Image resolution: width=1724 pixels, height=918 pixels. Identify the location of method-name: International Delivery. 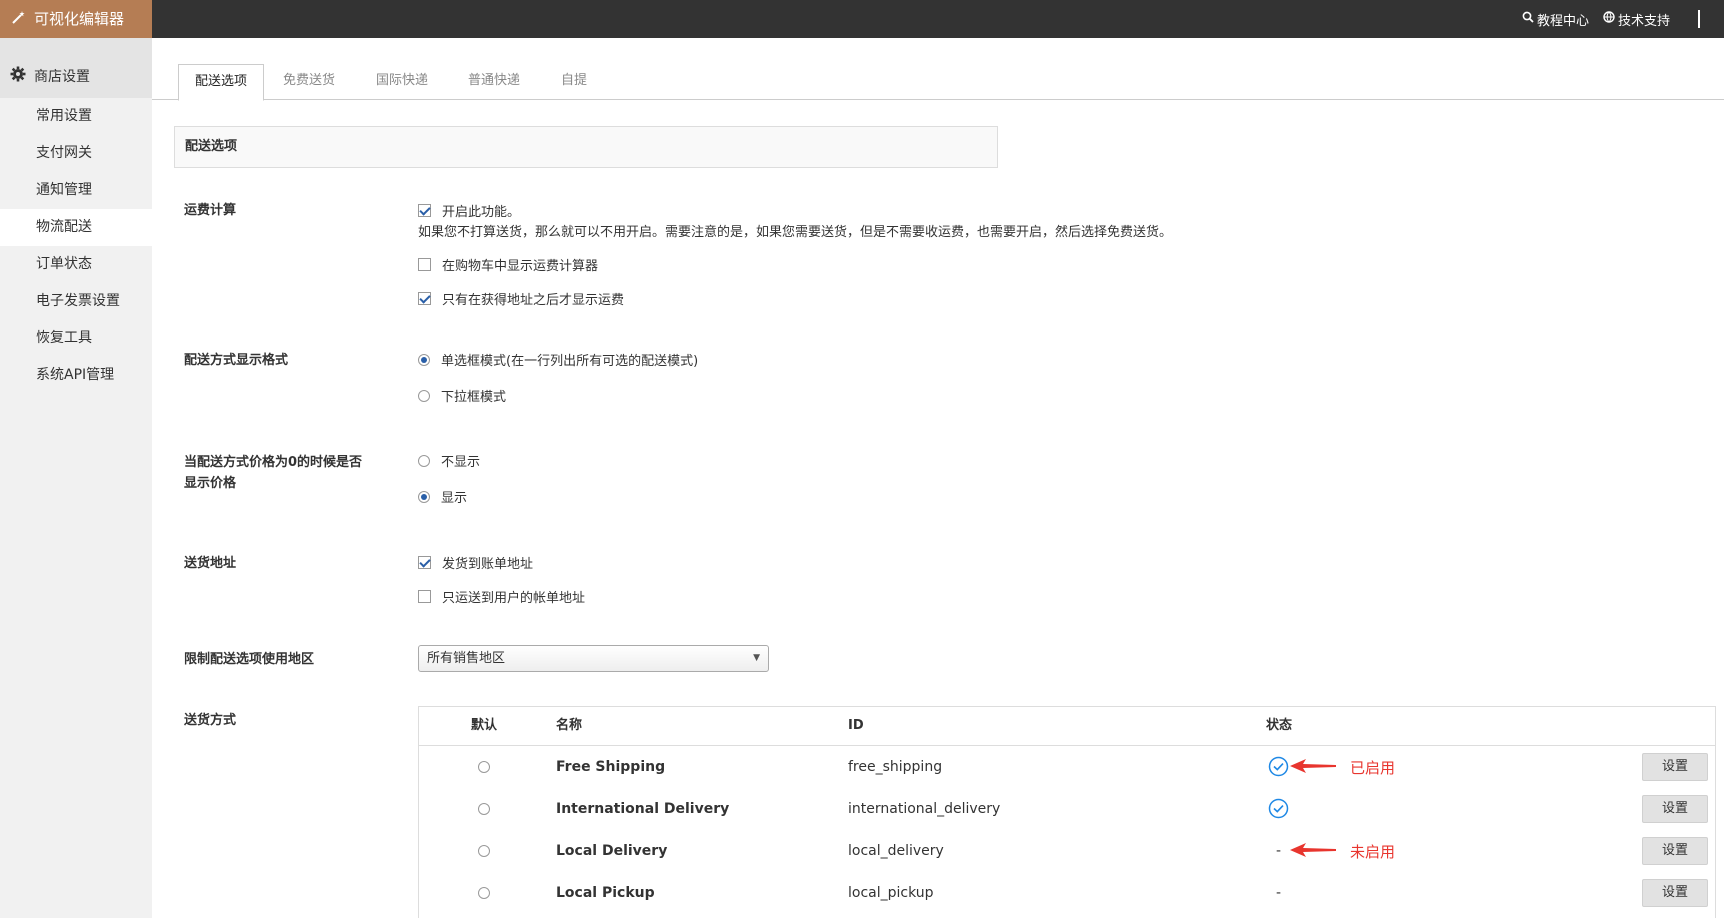
(643, 809).